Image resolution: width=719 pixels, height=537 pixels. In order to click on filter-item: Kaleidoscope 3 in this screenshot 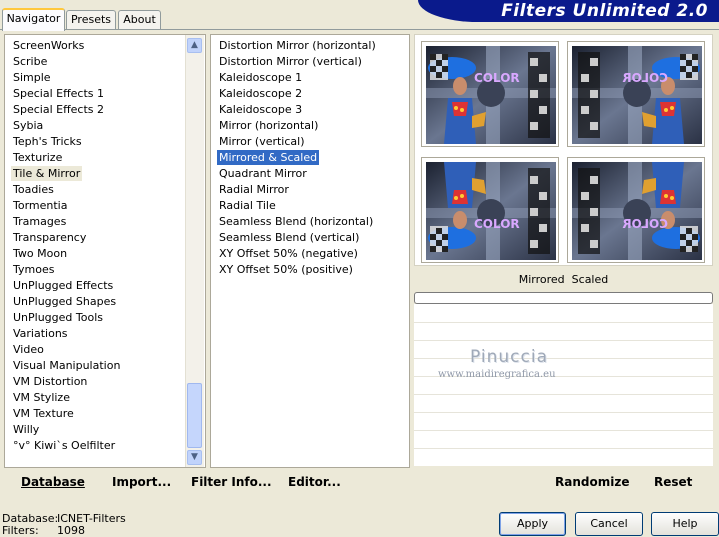, I will do `click(260, 109)`.